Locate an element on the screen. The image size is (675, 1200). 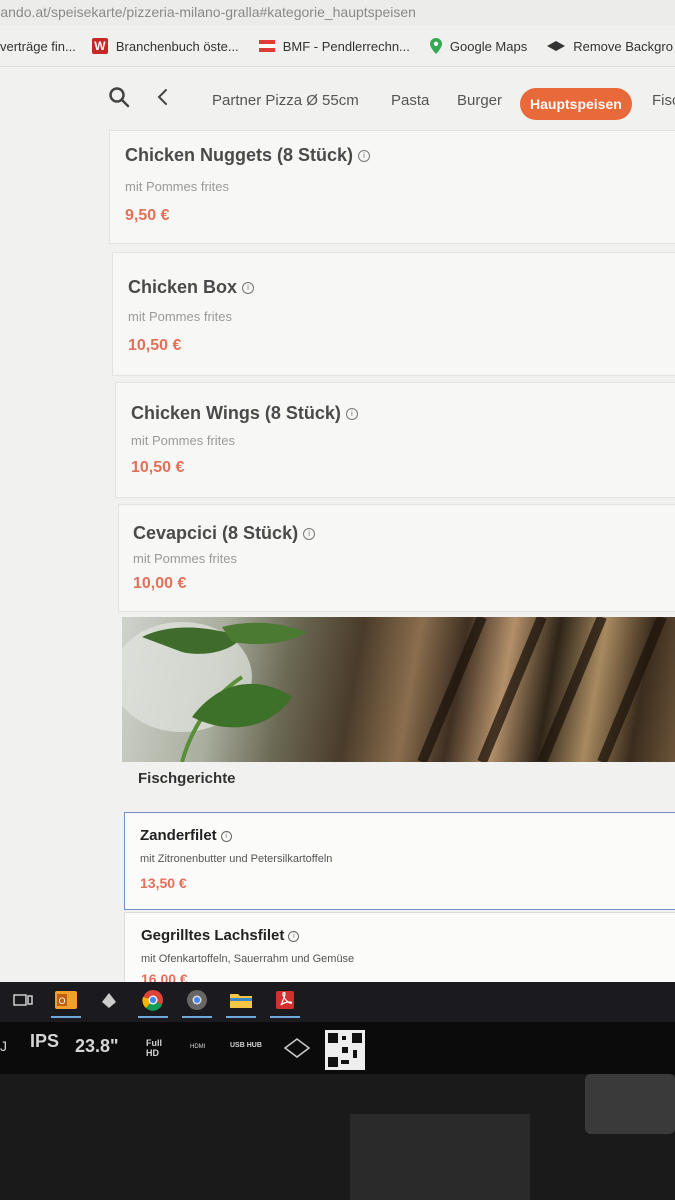
svg-text: O is located at coordinates (61, 1002).